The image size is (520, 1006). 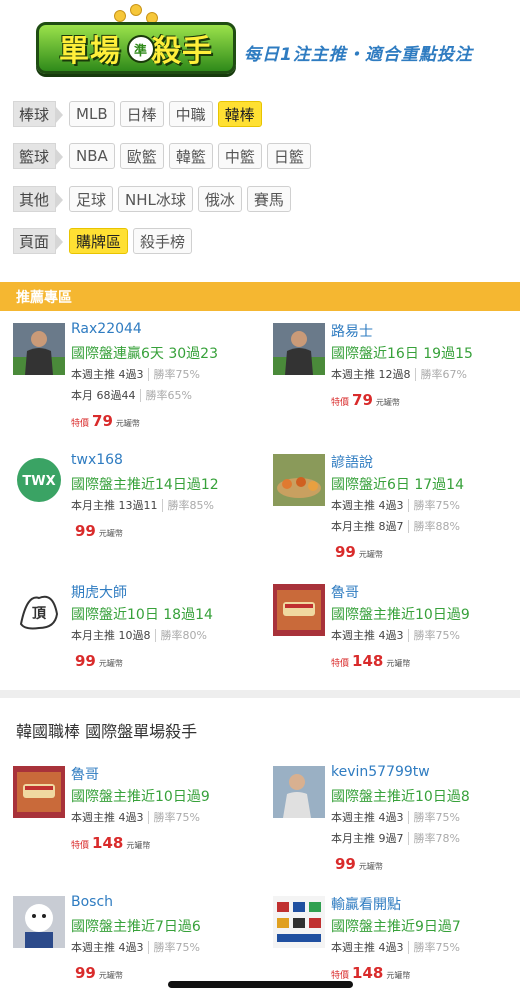 What do you see at coordinates (352, 462) in the screenshot?
I see `expert-name: 諺語說` at bounding box center [352, 462].